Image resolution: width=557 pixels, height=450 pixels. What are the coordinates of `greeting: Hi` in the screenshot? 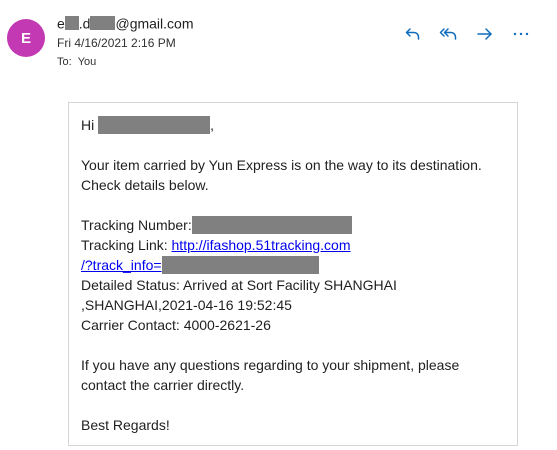 It's located at (88, 125).